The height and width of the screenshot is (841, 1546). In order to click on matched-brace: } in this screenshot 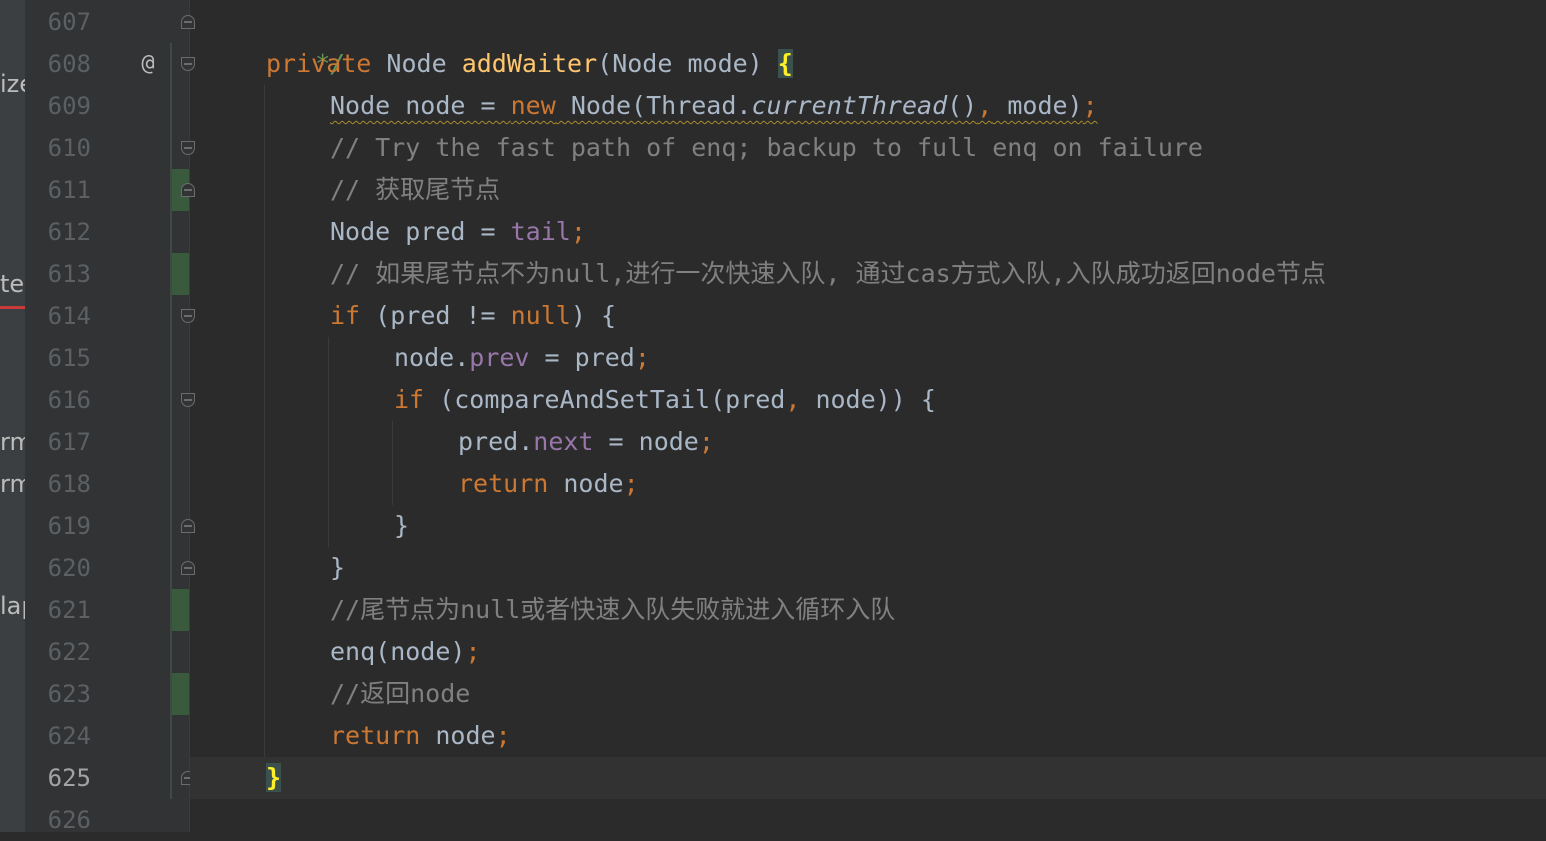, I will do `click(274, 777)`.